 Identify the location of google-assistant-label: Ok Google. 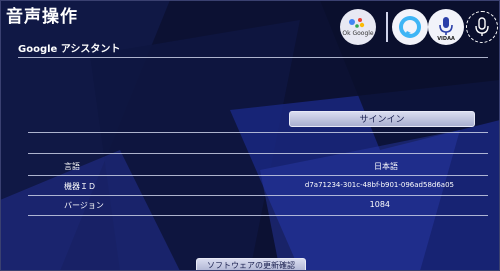
(358, 33).